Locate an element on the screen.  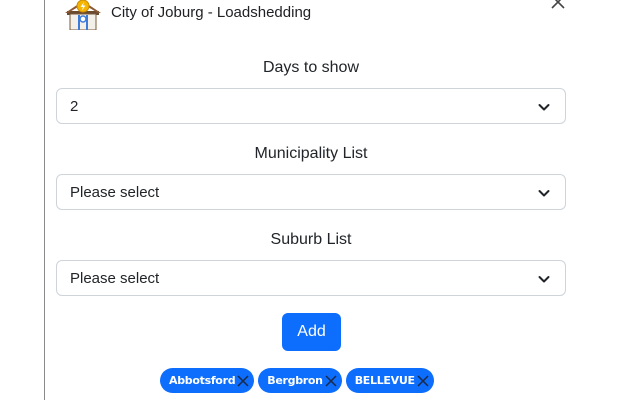
add-button: Add is located at coordinates (311, 332).